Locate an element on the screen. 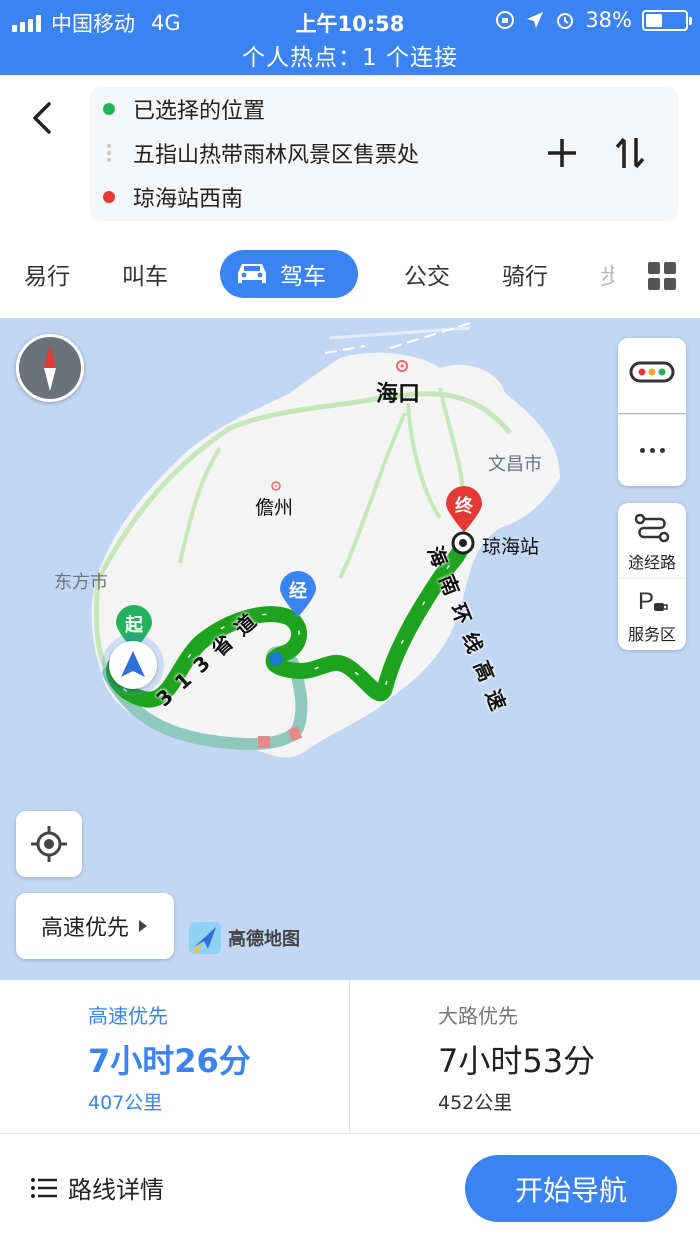 This screenshot has width=700, height=1245. origin-row: 已选择的位置 is located at coordinates (177, 109).